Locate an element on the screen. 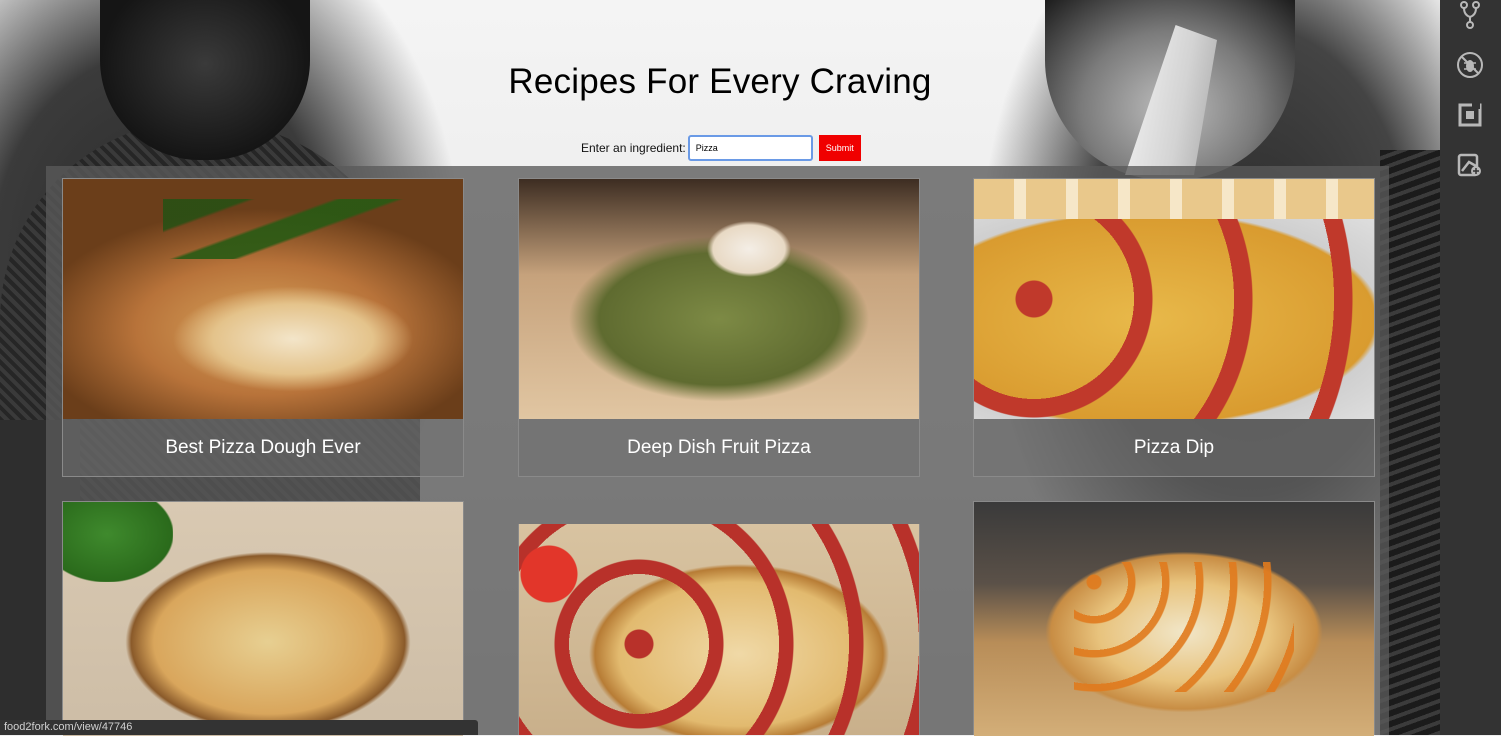  hero-person-right is located at coordinates (1410, 442).